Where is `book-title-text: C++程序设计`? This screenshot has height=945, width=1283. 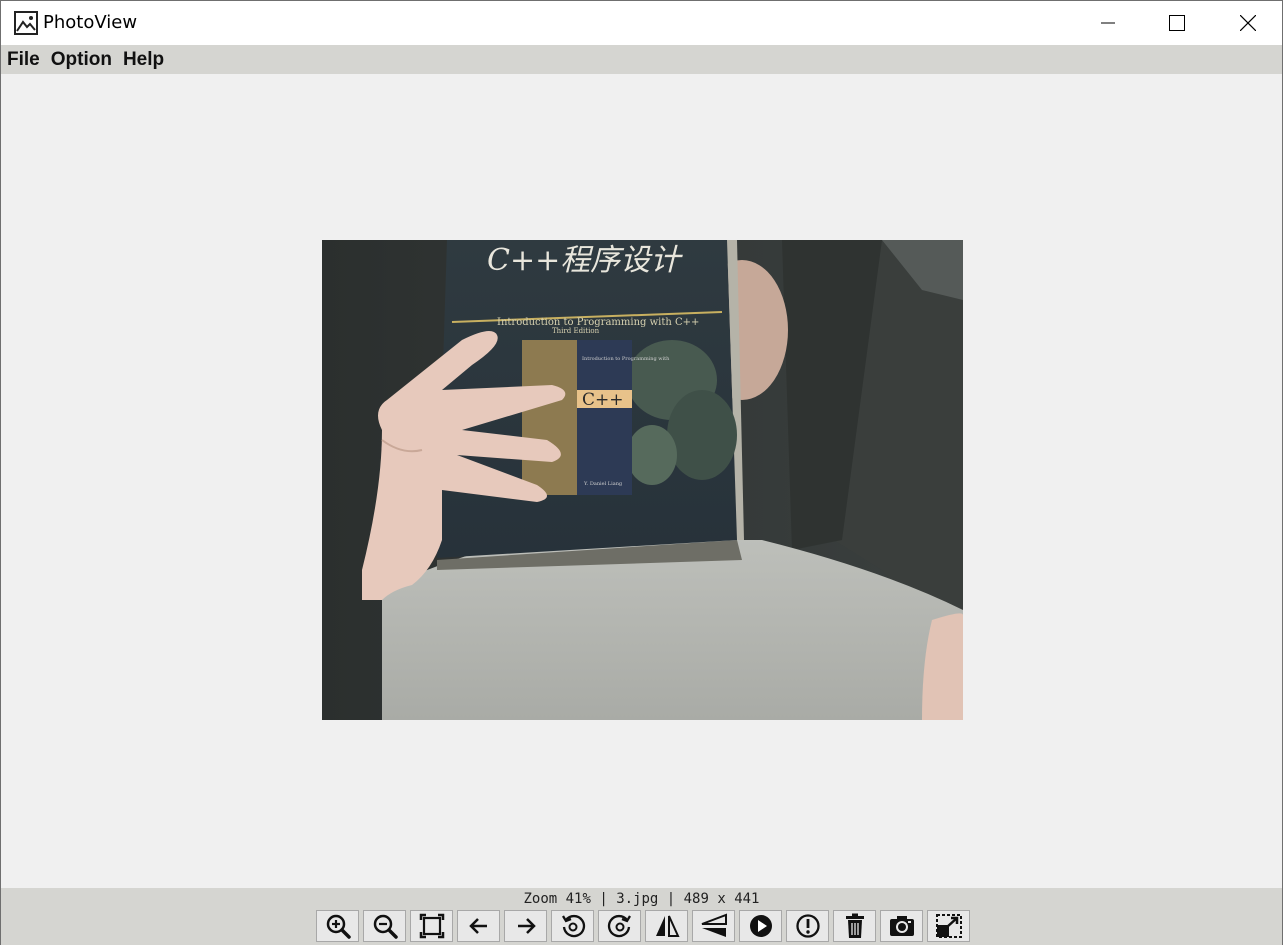 book-title-text: C++程序设计 is located at coordinates (585, 260).